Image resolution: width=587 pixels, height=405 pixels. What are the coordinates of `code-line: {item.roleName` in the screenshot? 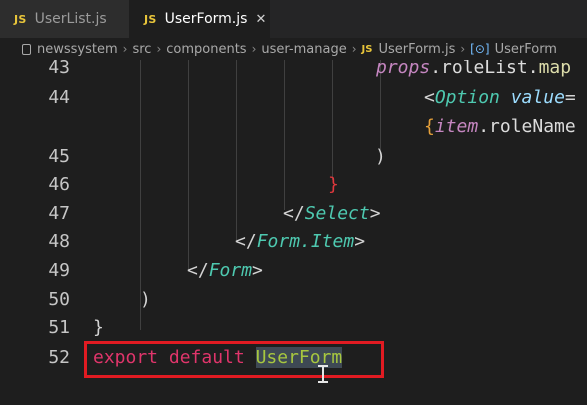 It's located at (500, 127).